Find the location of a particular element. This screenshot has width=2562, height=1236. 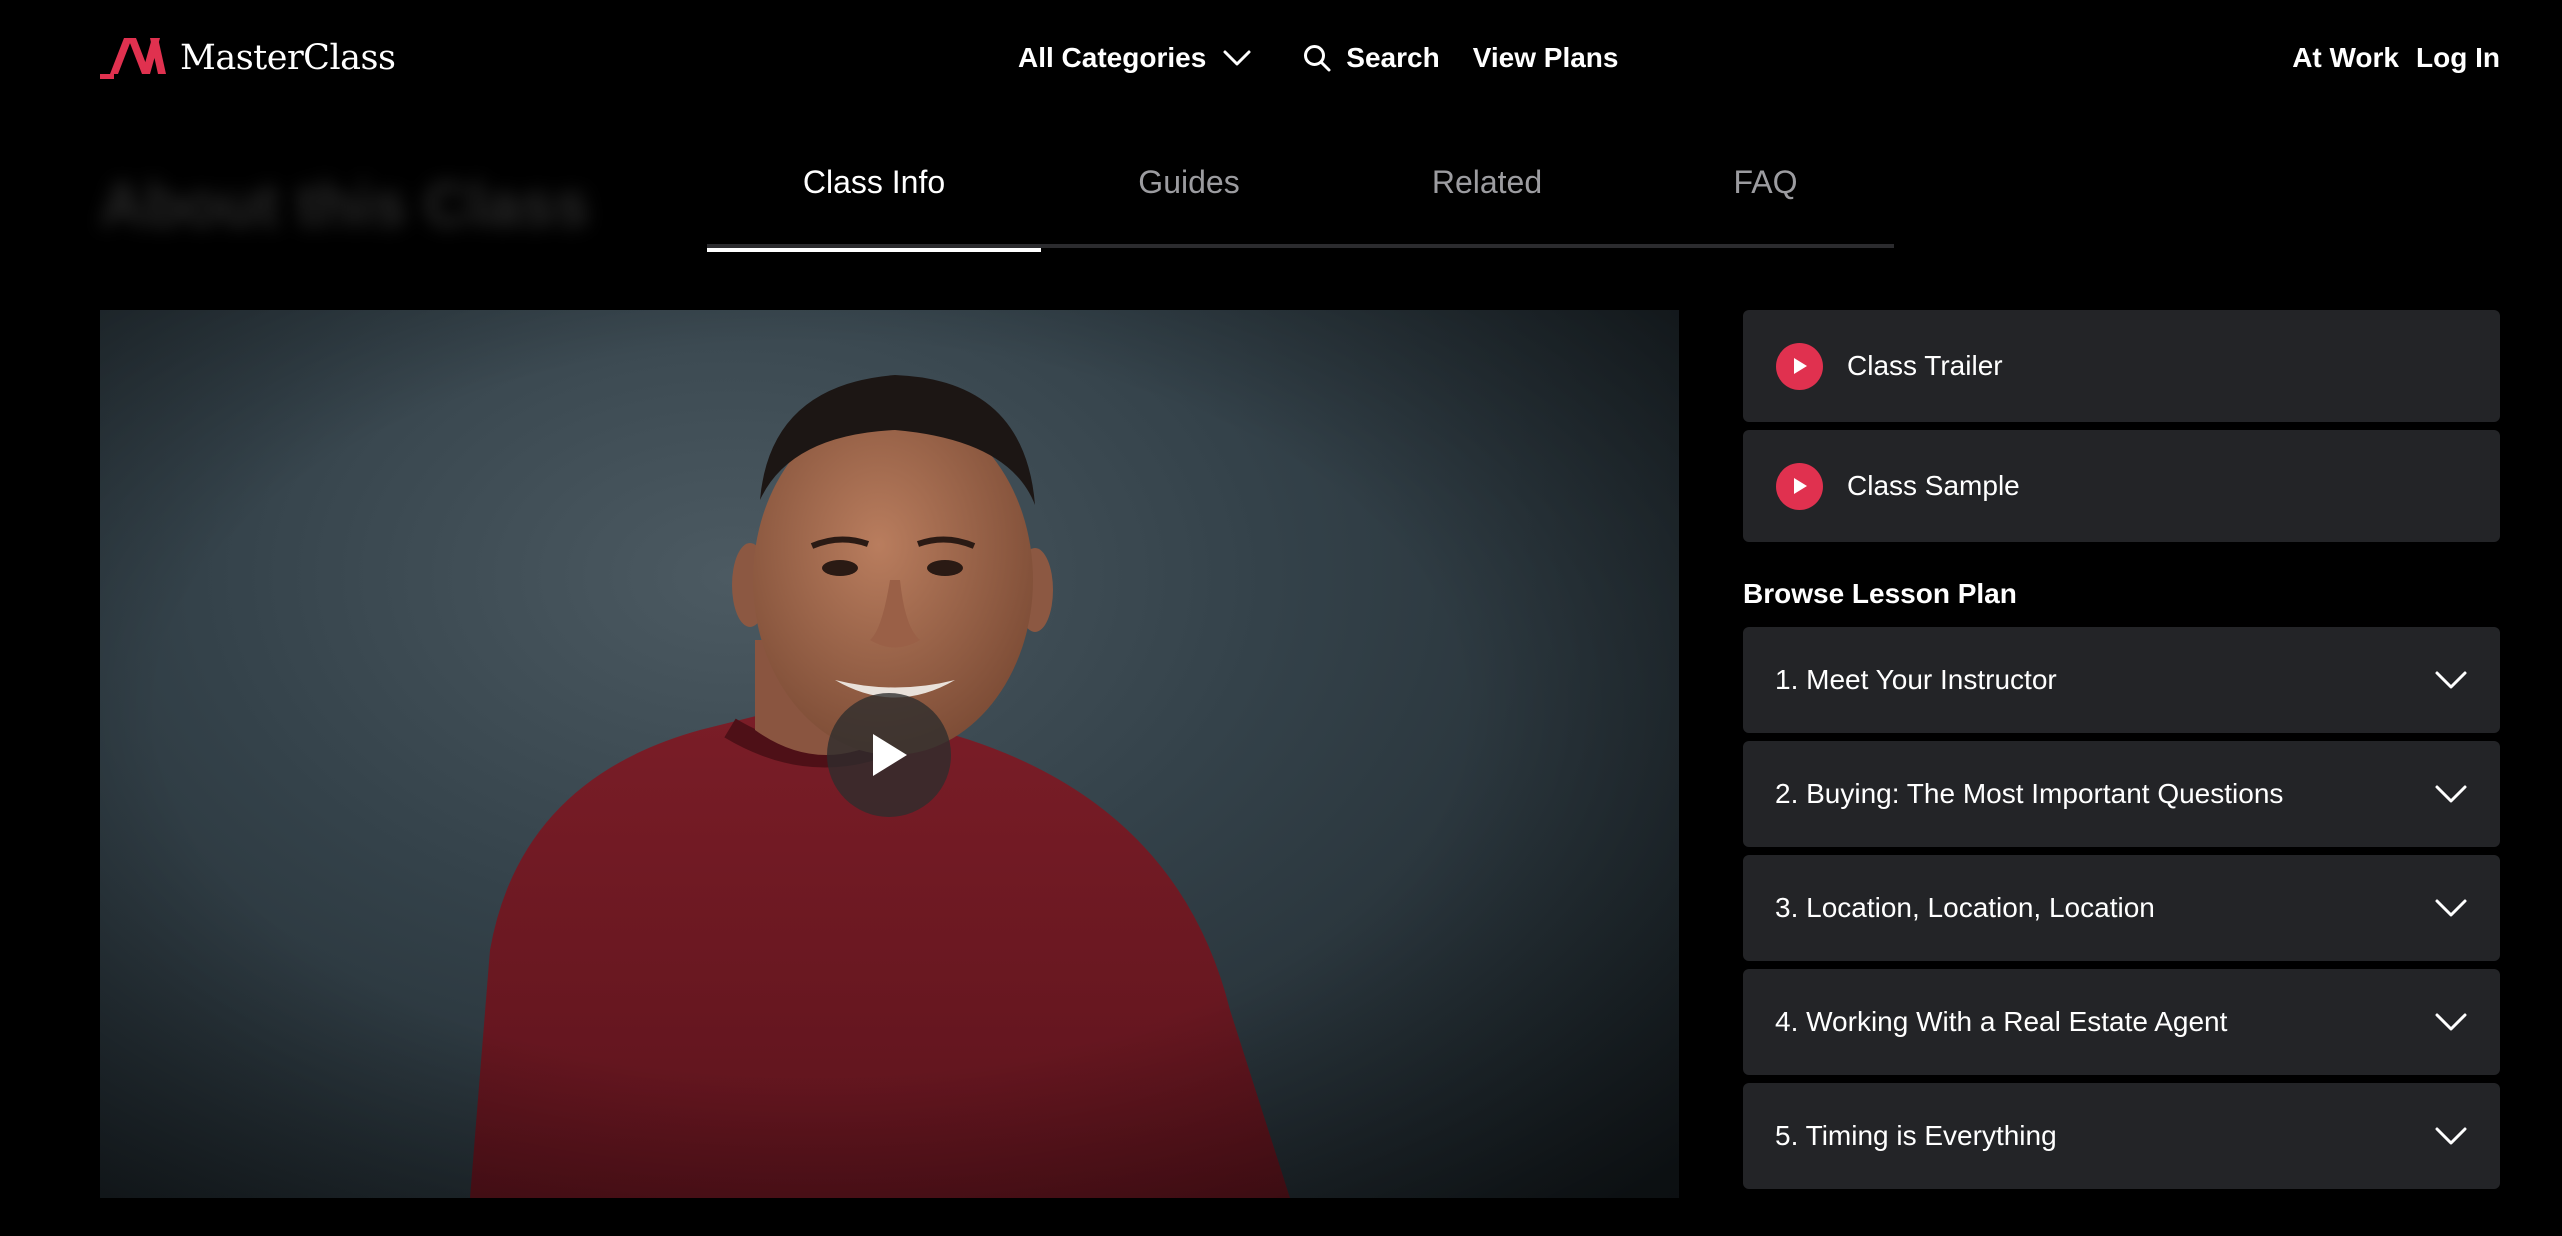

search-button: Search is located at coordinates (1371, 58).